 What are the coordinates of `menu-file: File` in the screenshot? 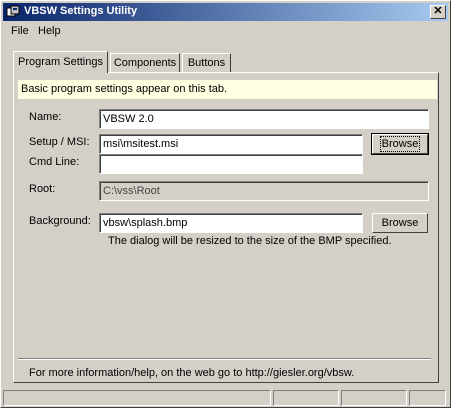 It's located at (20, 31).